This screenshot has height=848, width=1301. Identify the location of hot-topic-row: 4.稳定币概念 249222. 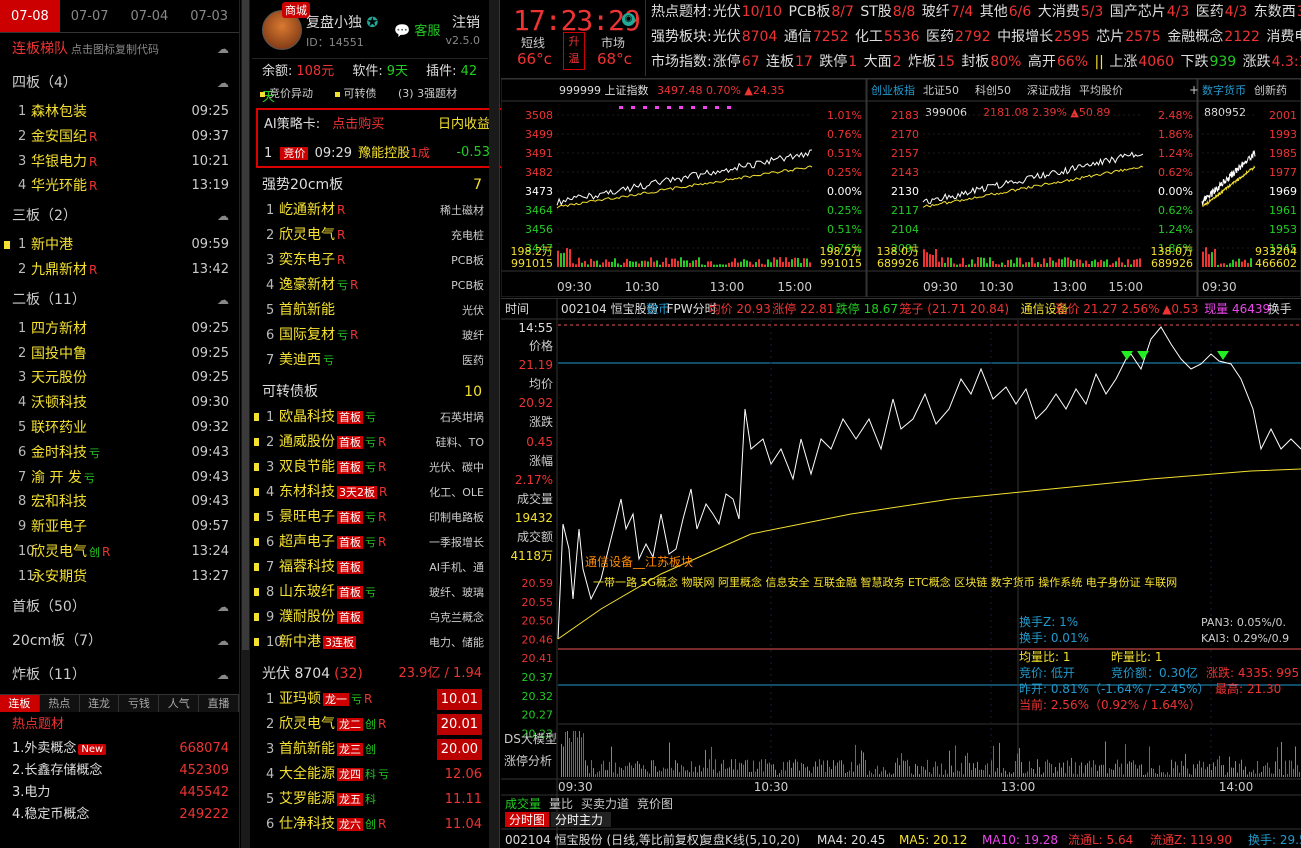
(119, 815).